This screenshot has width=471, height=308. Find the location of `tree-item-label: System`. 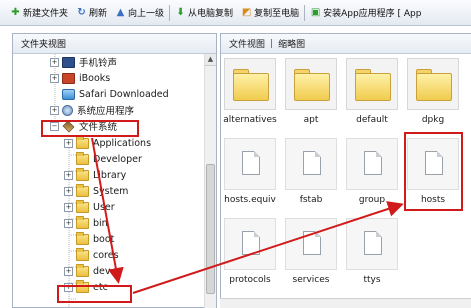

tree-item-label: System is located at coordinates (111, 191).